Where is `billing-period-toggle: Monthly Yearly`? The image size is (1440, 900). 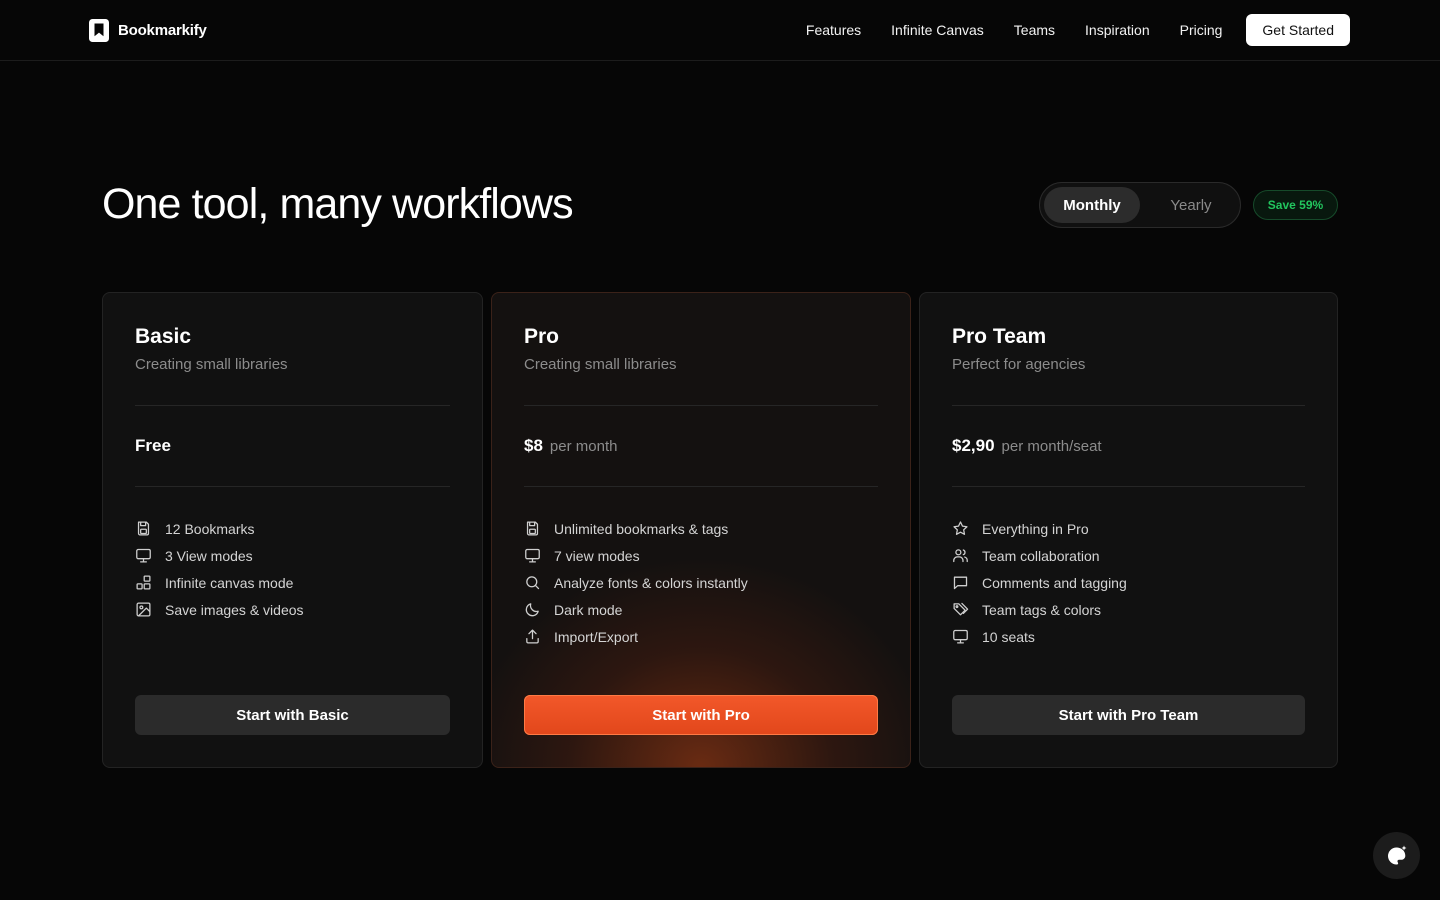
billing-period-toggle: Monthly Yearly is located at coordinates (1140, 205).